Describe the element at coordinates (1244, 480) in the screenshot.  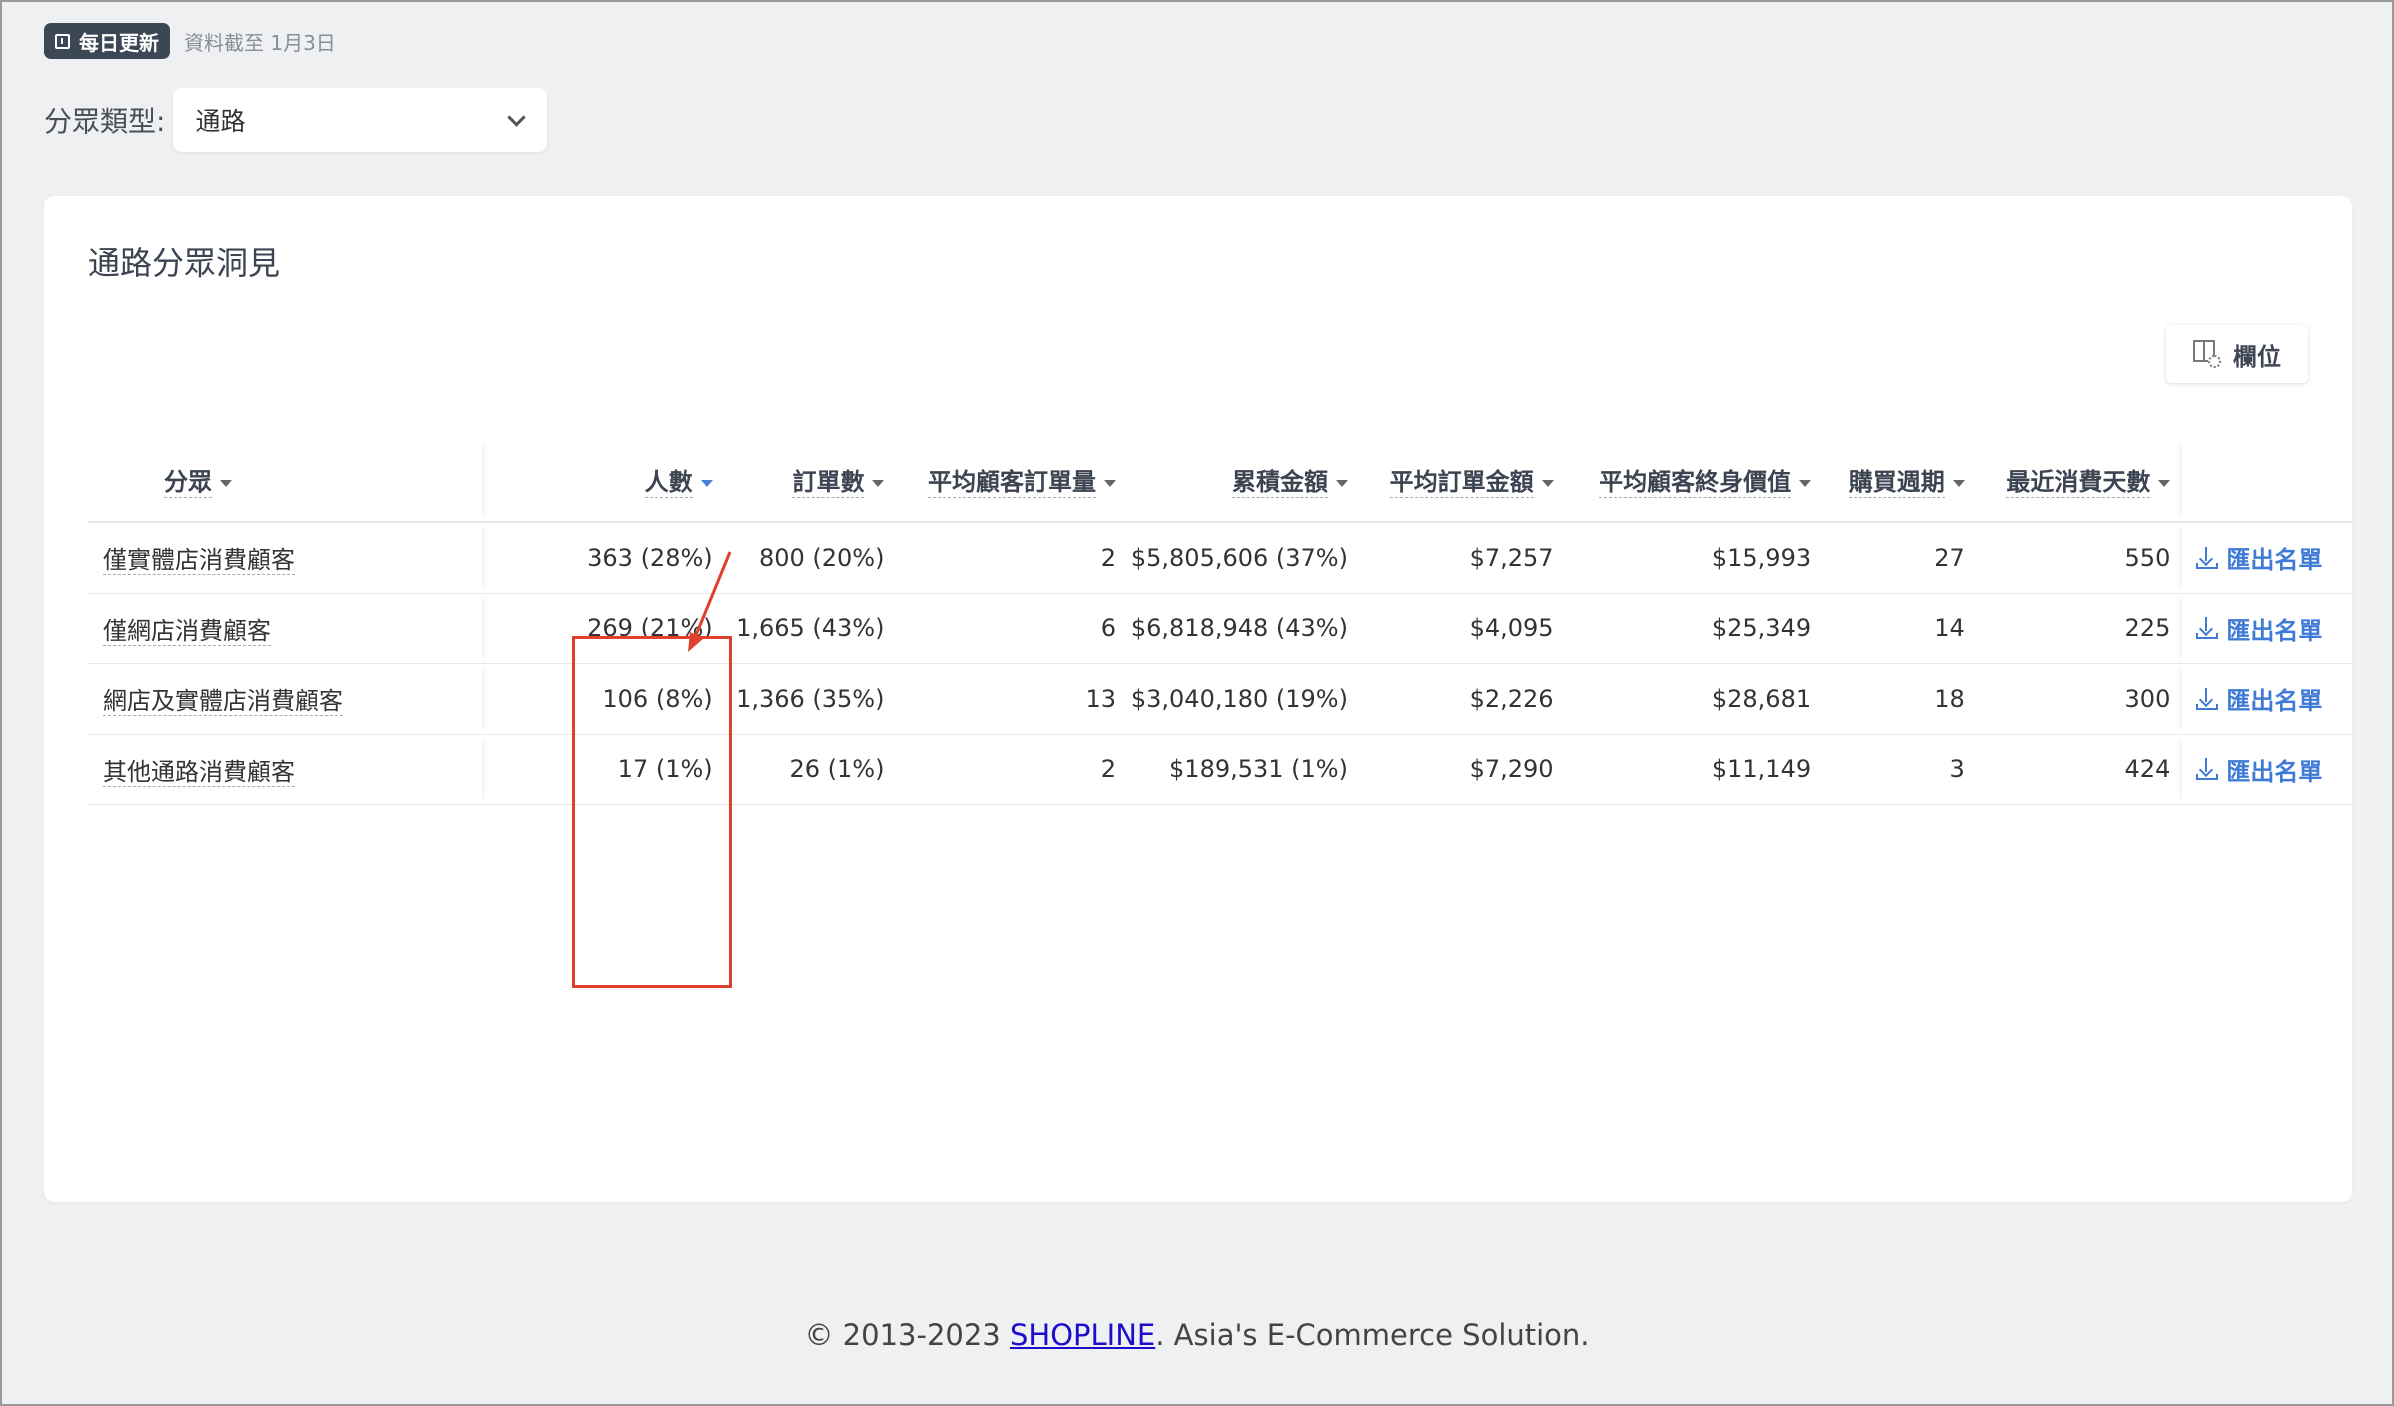
I see `header-total-amount: 累積金額` at that location.